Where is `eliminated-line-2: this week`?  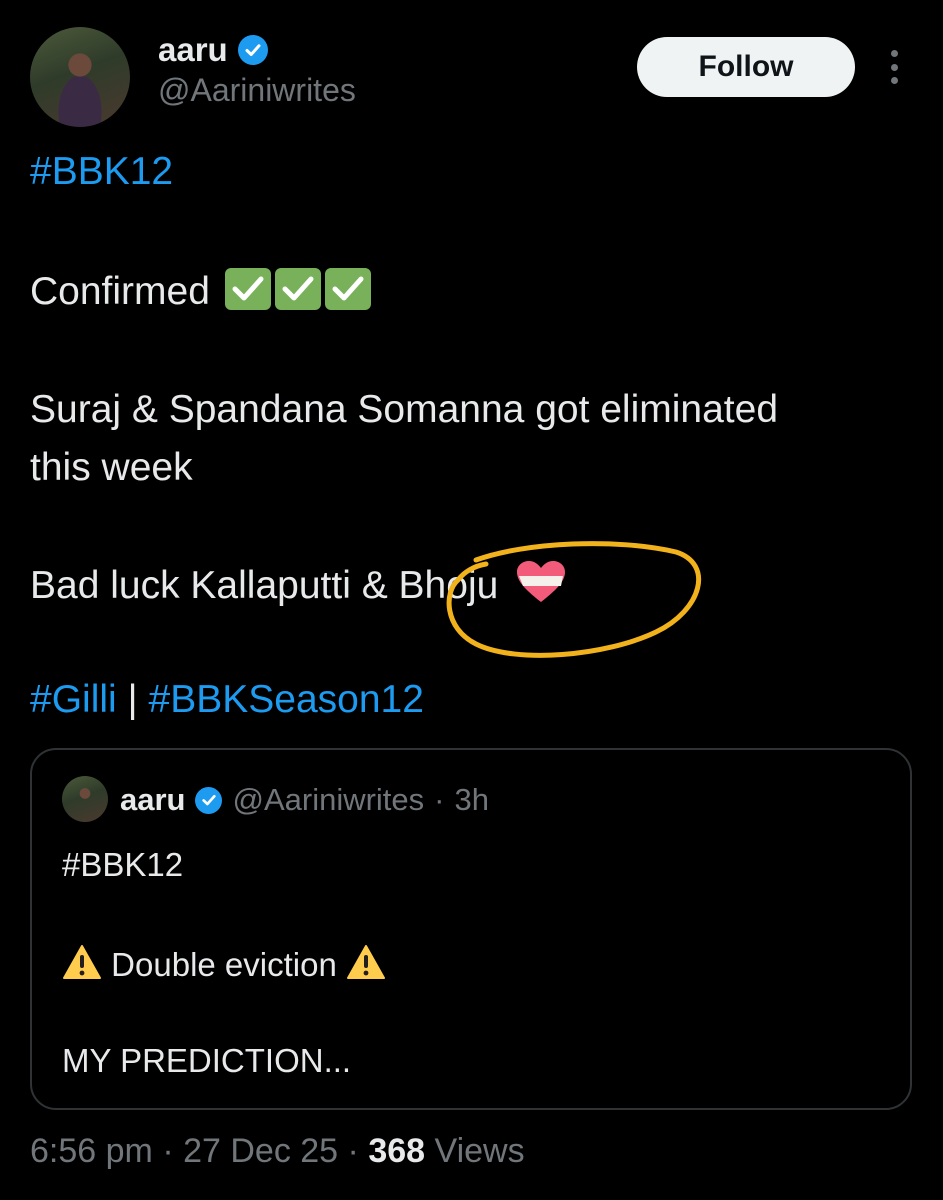 eliminated-line-2: this week is located at coordinates (111, 467).